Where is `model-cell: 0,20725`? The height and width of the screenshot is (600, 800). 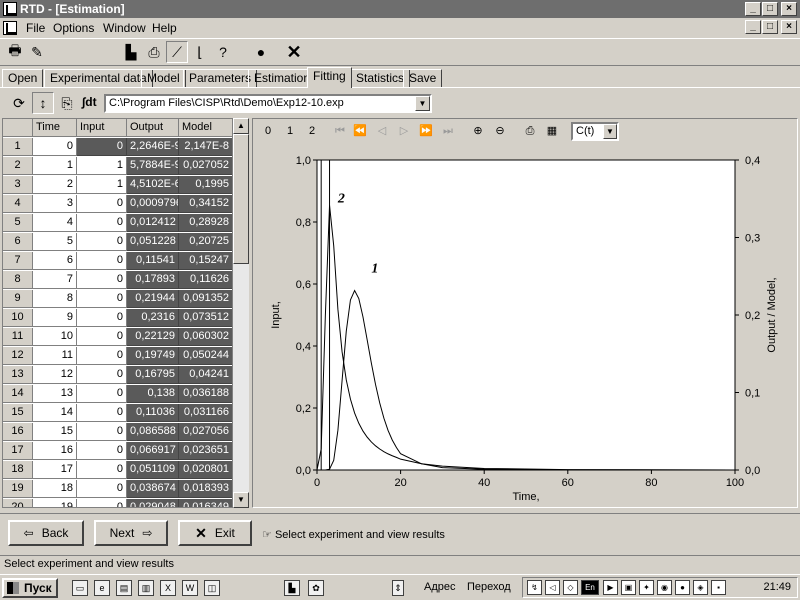
model-cell: 0,20725 is located at coordinates (205, 242).